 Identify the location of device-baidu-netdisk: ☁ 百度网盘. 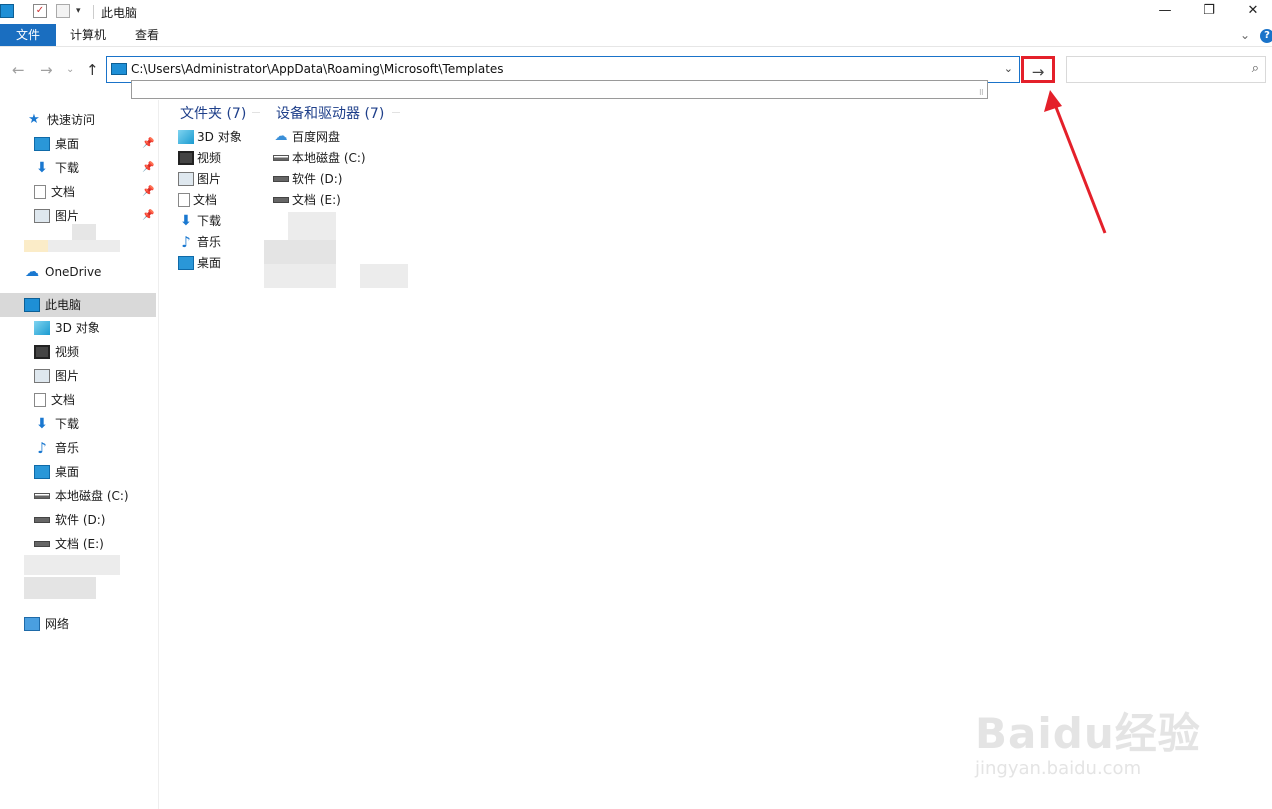
(307, 137).